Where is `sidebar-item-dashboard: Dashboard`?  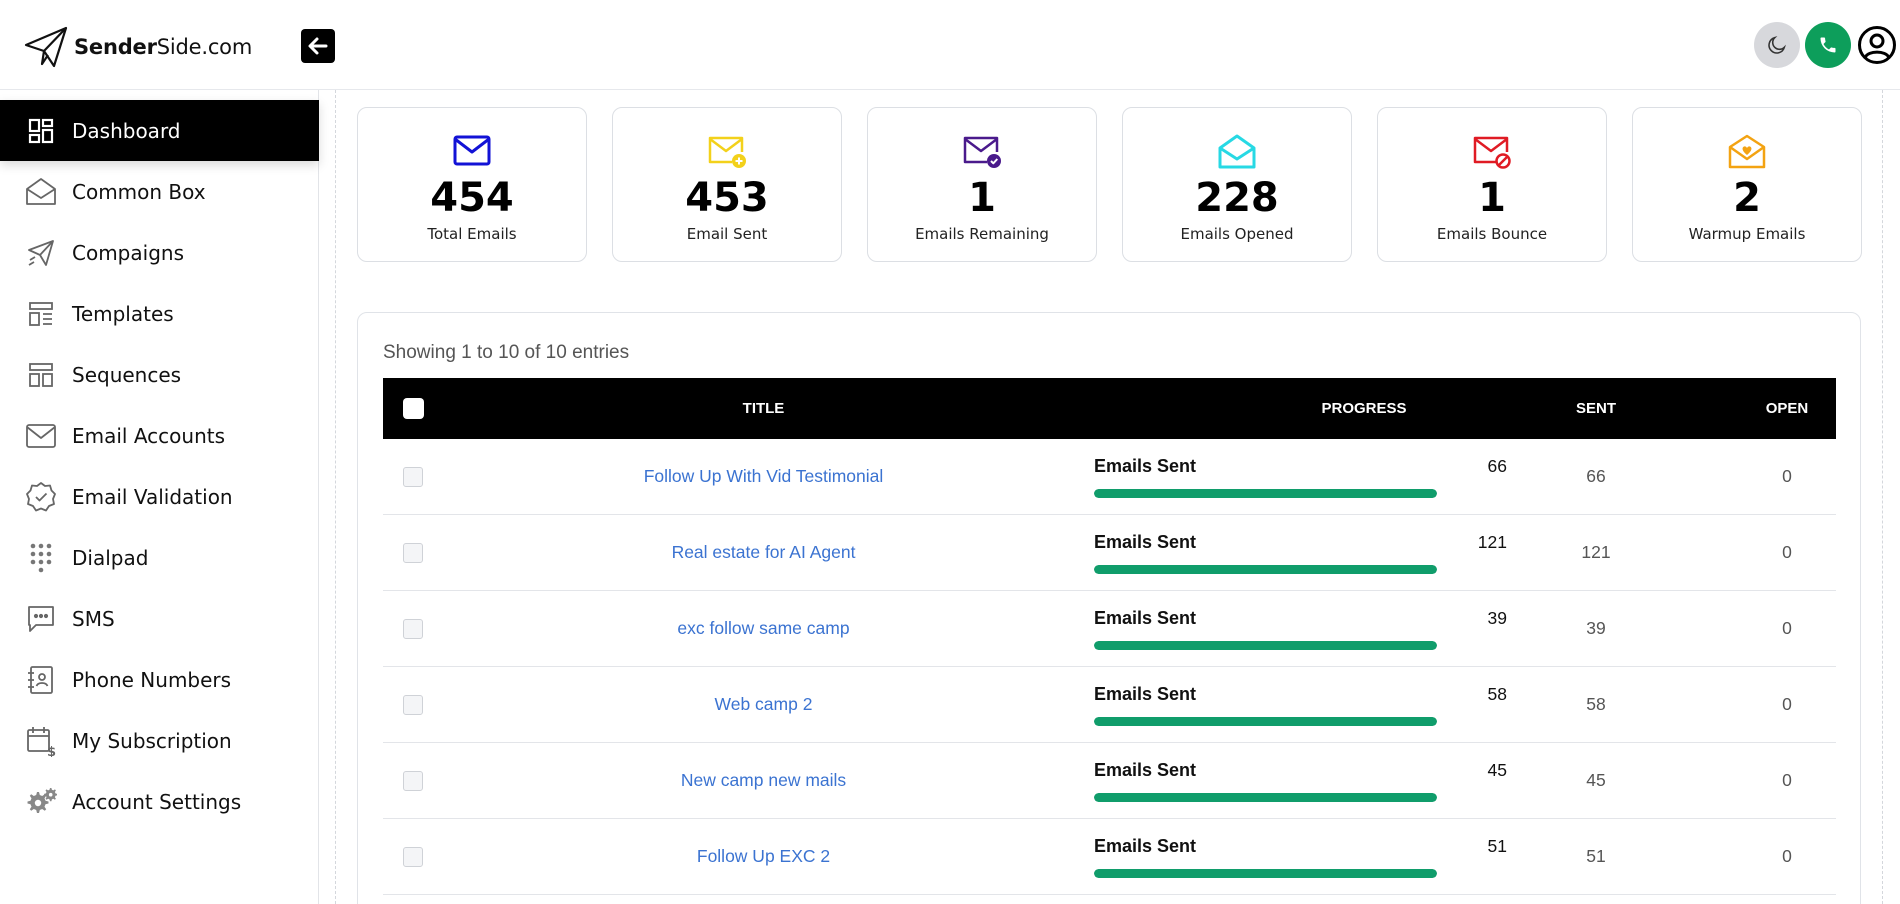
sidebar-item-dashboard: Dashboard is located at coordinates (159, 130).